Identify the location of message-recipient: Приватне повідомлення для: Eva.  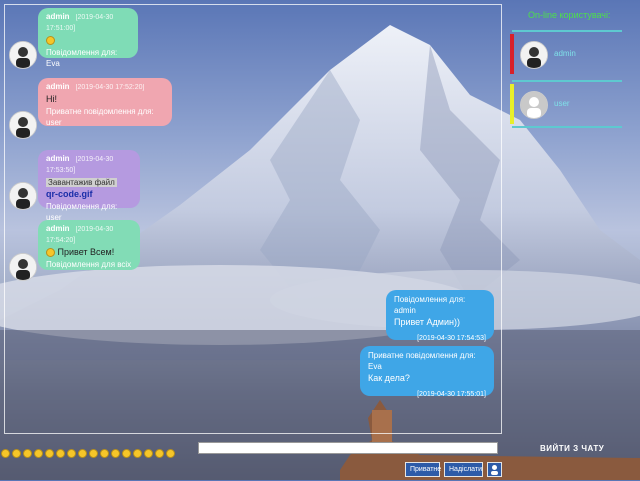
(422, 361).